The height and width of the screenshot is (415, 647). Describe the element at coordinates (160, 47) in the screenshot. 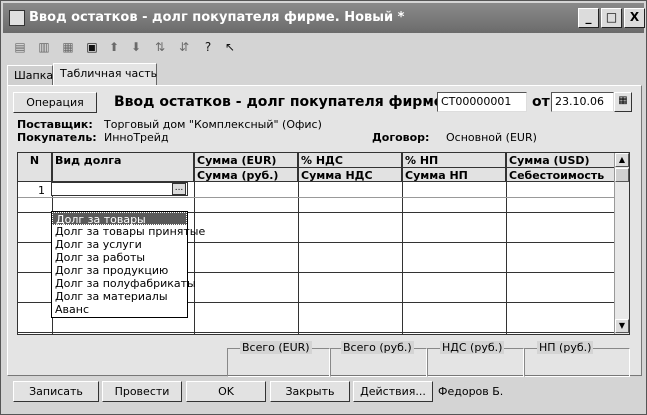

I see `sort-asc-icon: ⇅` at that location.